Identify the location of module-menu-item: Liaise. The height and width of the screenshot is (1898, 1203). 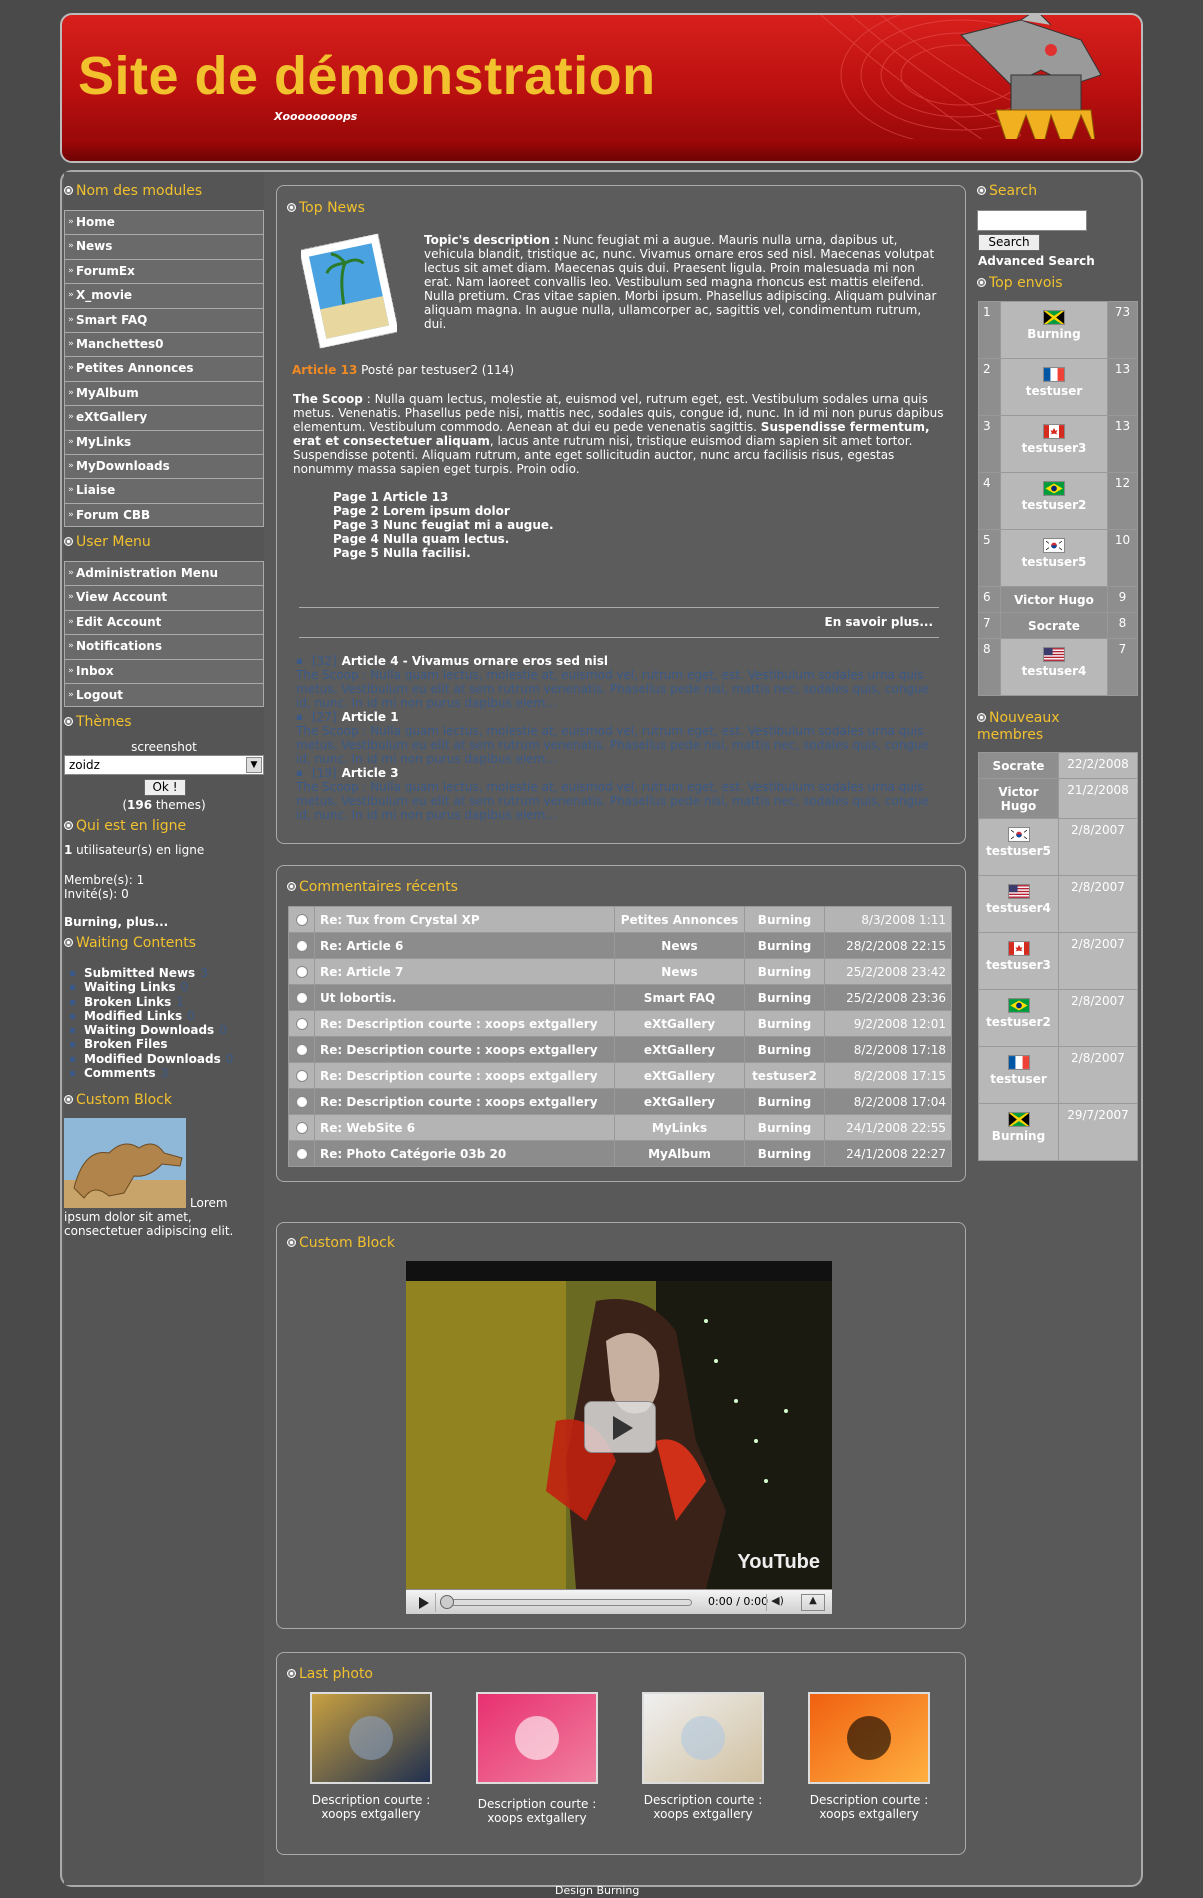
(164, 490).